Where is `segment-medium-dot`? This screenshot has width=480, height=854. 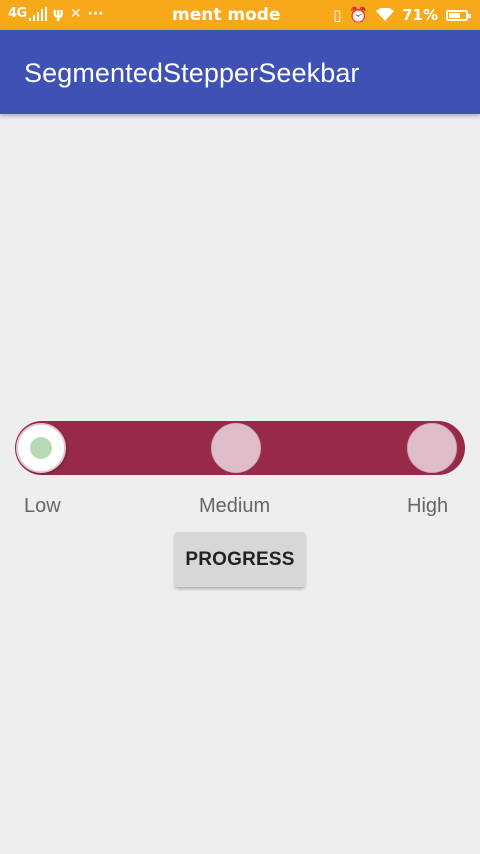 segment-medium-dot is located at coordinates (236, 448).